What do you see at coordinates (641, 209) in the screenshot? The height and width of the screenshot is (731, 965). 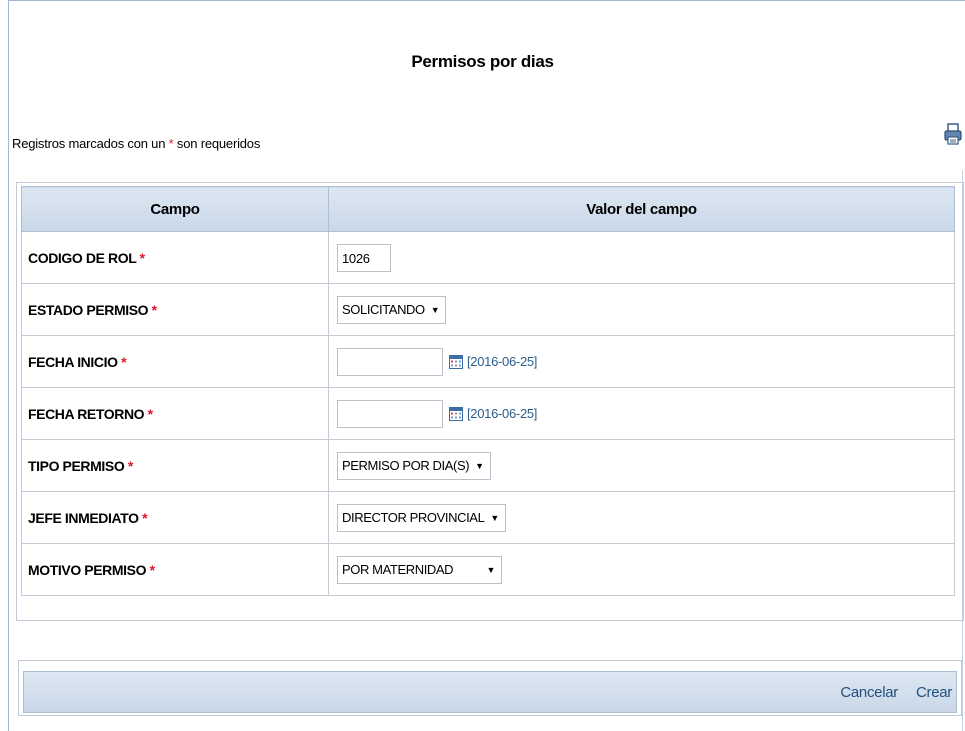 I see `column-header-valor: Valor del campo` at bounding box center [641, 209].